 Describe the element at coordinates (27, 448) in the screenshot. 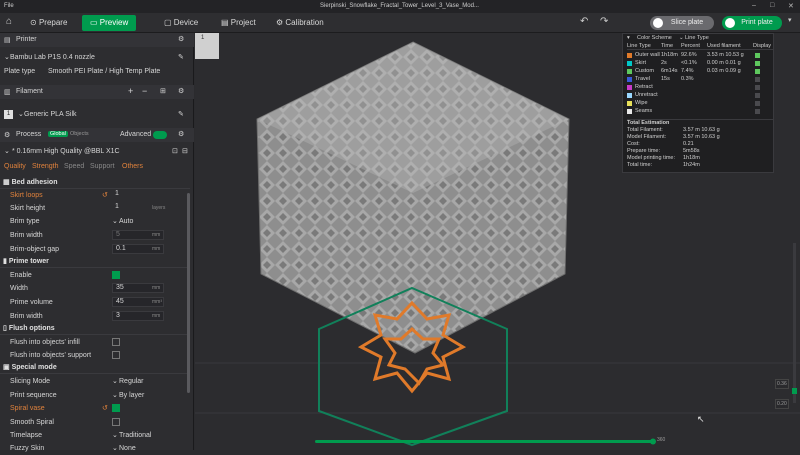

I see `fuzzy-skin-label: Fuzzy Skin` at that location.